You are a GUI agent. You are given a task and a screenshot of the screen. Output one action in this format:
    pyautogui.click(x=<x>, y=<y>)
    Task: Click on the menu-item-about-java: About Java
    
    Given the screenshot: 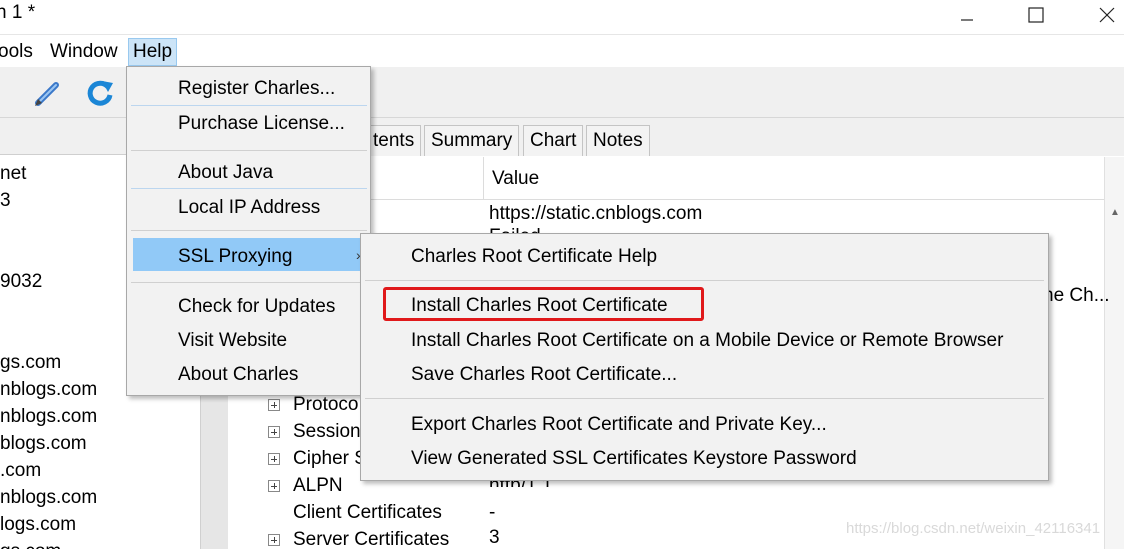 What is the action you would take?
    pyautogui.click(x=225, y=173)
    